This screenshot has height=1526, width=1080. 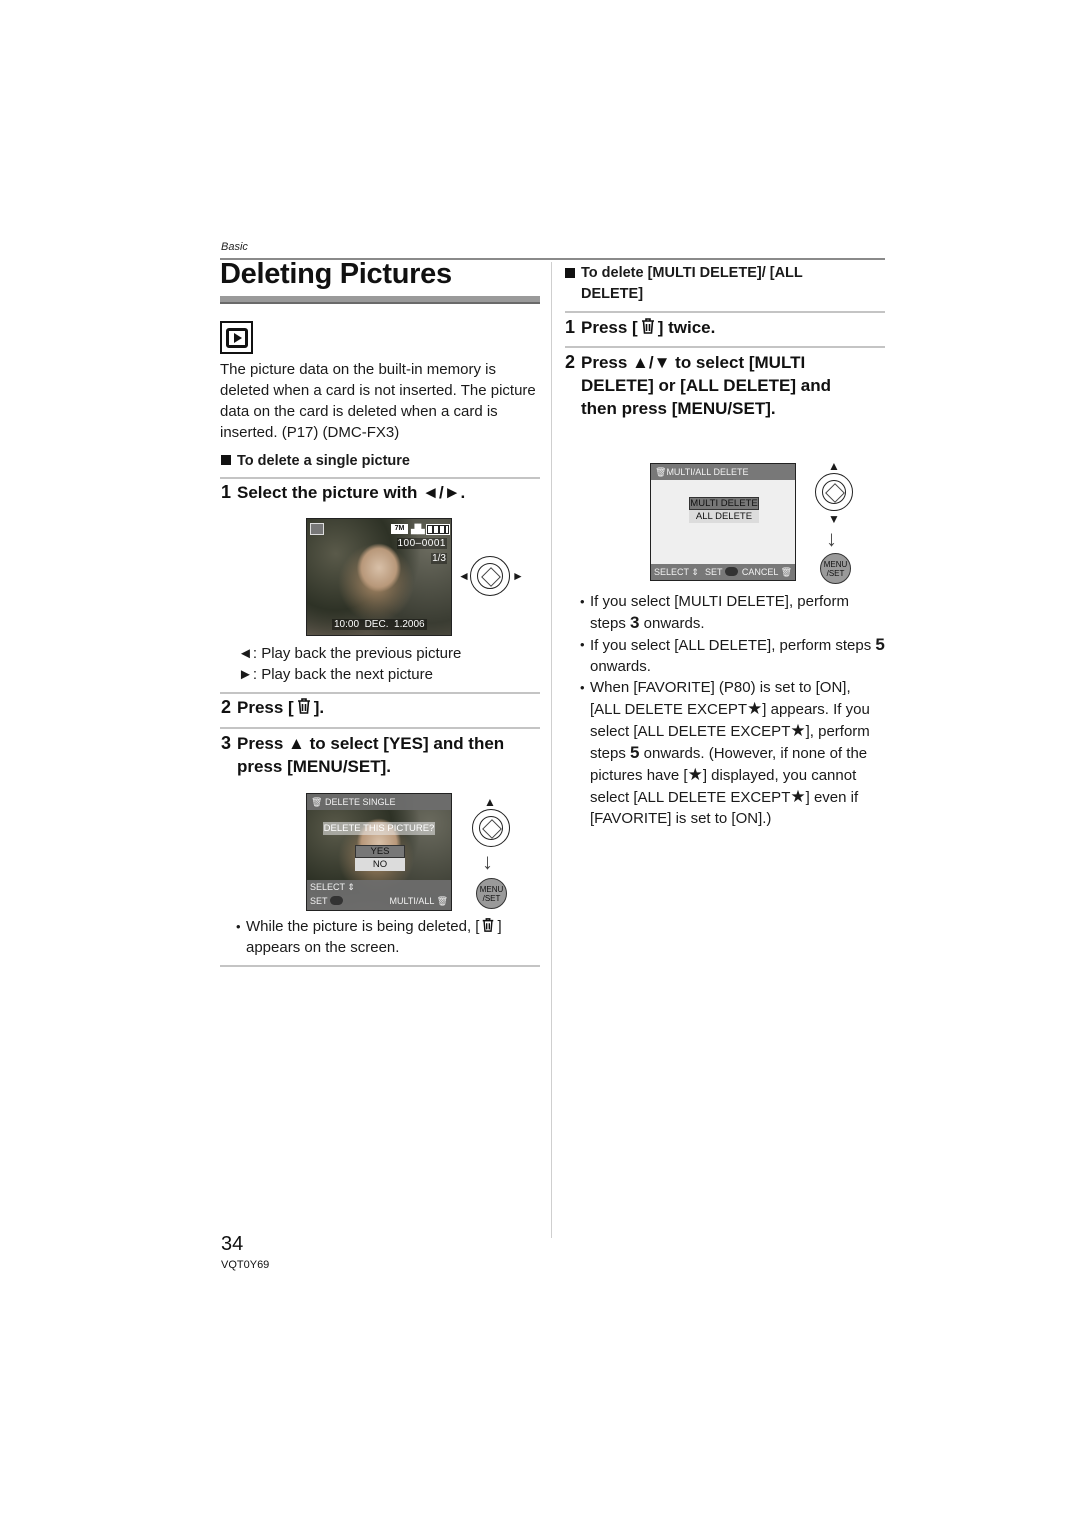 I want to click on option-multi-delete: MULTI DELETE, so click(x=724, y=503).